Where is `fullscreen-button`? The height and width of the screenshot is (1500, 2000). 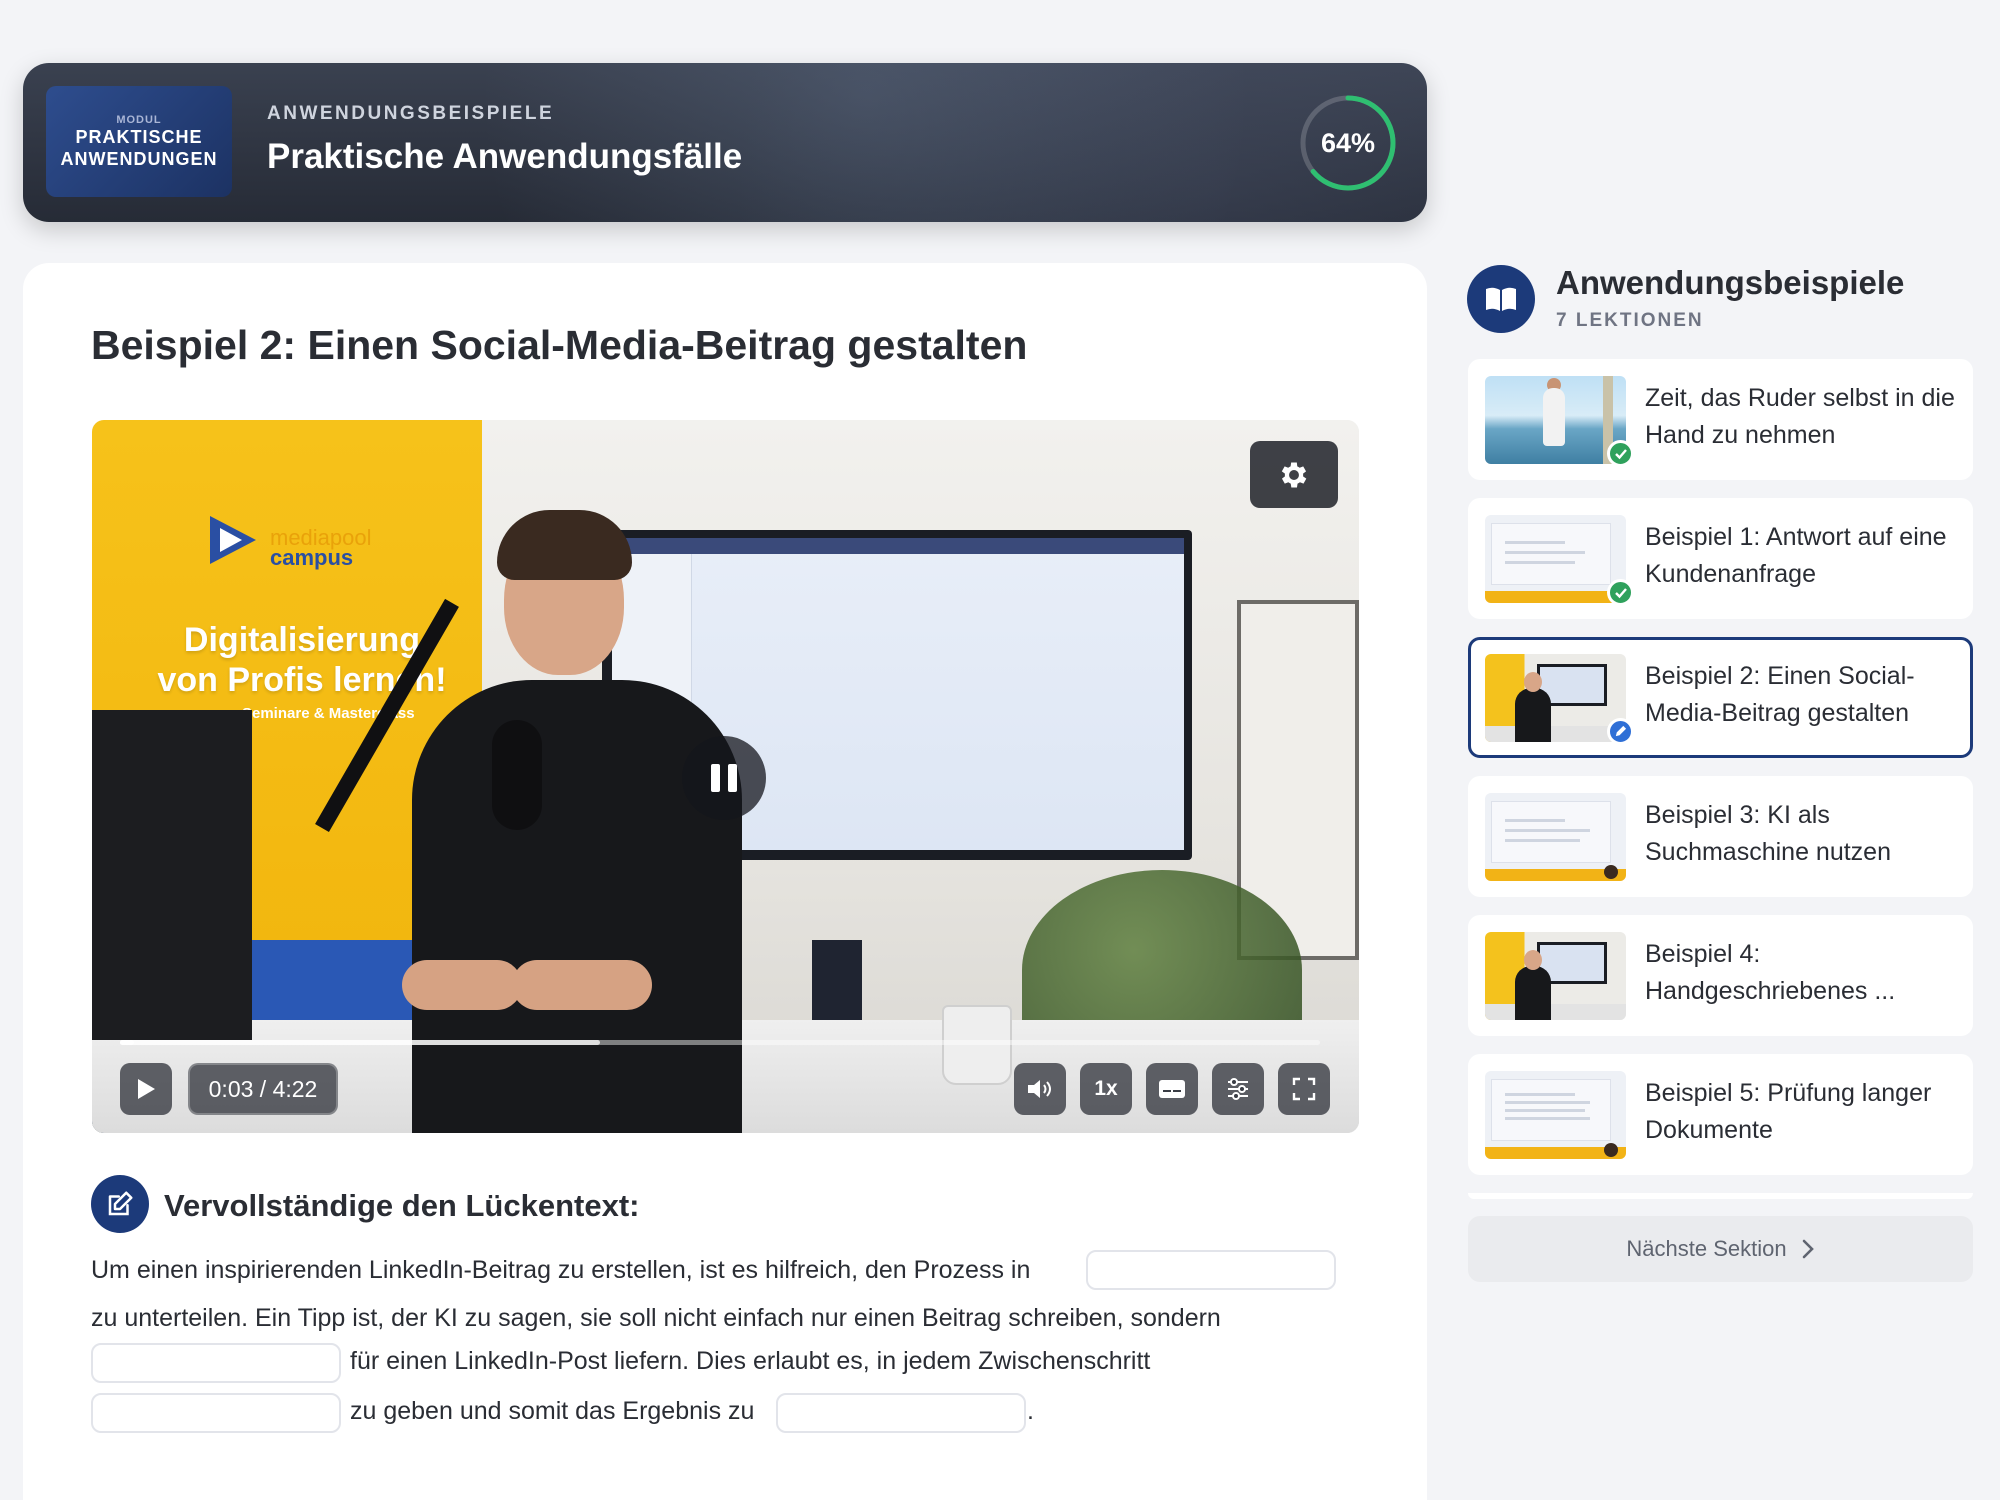
fullscreen-button is located at coordinates (1304, 1089).